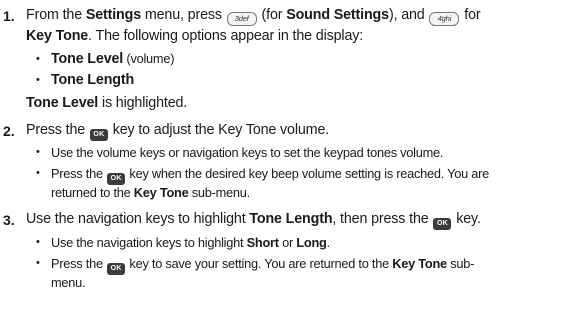 The image size is (587, 336). I want to click on key-4-ghi-icon: 4ghi, so click(444, 19).